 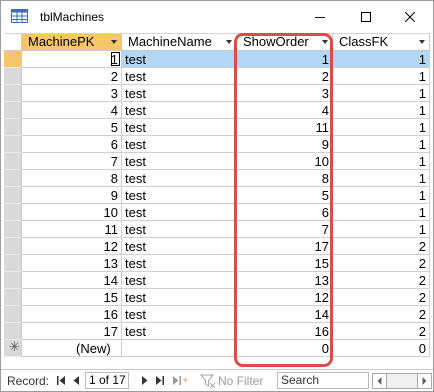 I want to click on cell-showorder: 10, so click(x=285, y=161).